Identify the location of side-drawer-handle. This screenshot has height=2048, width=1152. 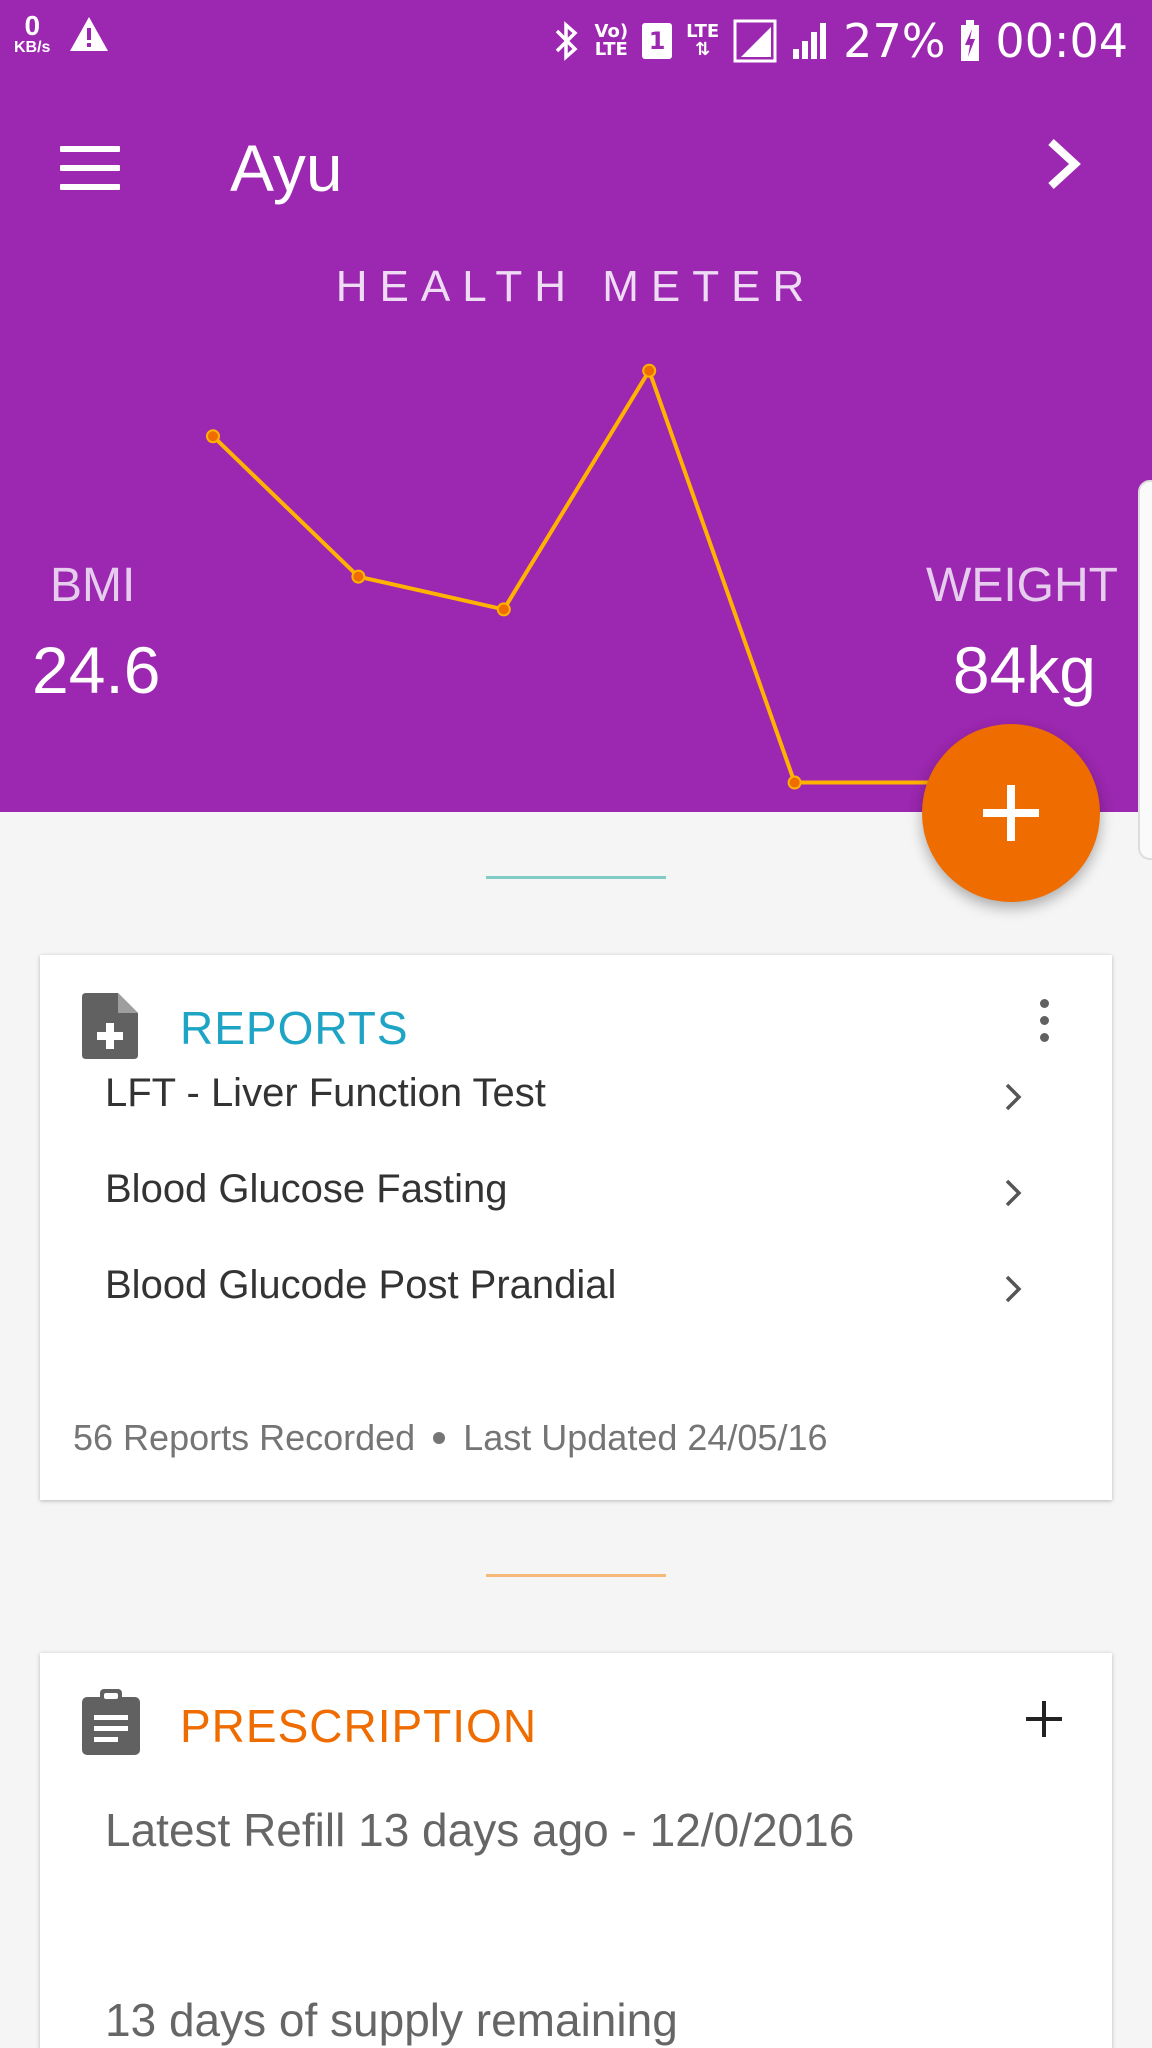
(1145, 670).